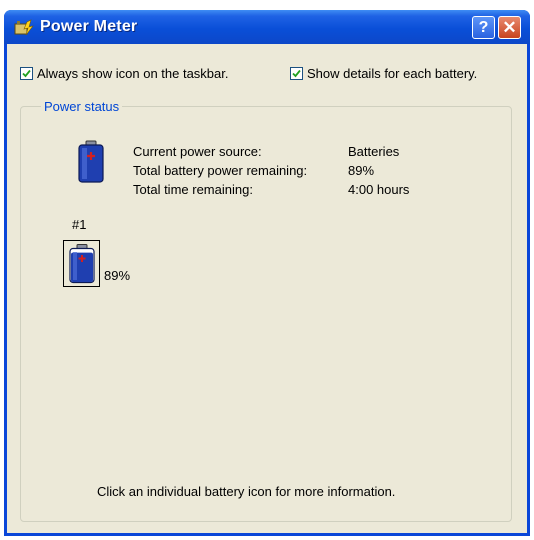  What do you see at coordinates (379, 189) in the screenshot?
I see `time-remaining-value: 4:00 hours` at bounding box center [379, 189].